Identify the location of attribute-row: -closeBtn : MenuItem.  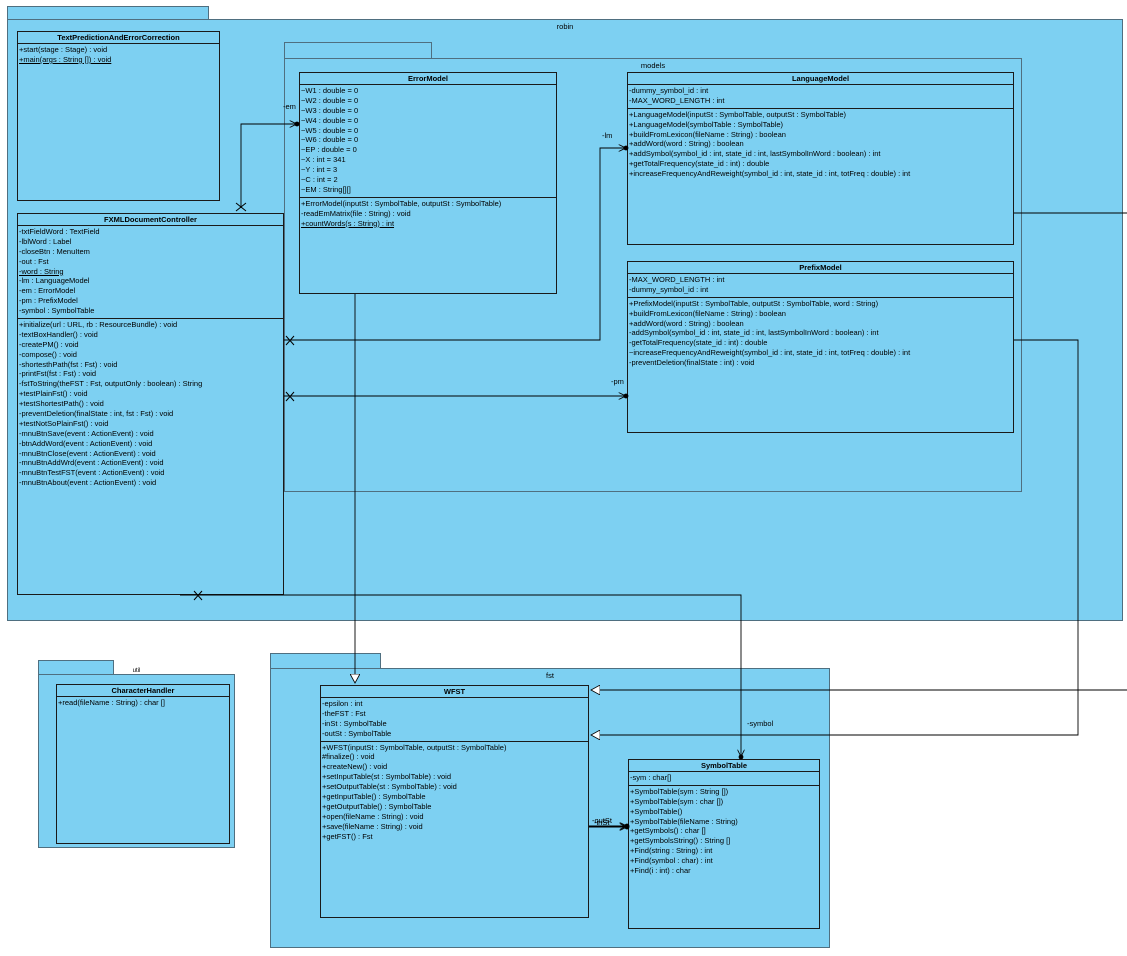
(54, 251).